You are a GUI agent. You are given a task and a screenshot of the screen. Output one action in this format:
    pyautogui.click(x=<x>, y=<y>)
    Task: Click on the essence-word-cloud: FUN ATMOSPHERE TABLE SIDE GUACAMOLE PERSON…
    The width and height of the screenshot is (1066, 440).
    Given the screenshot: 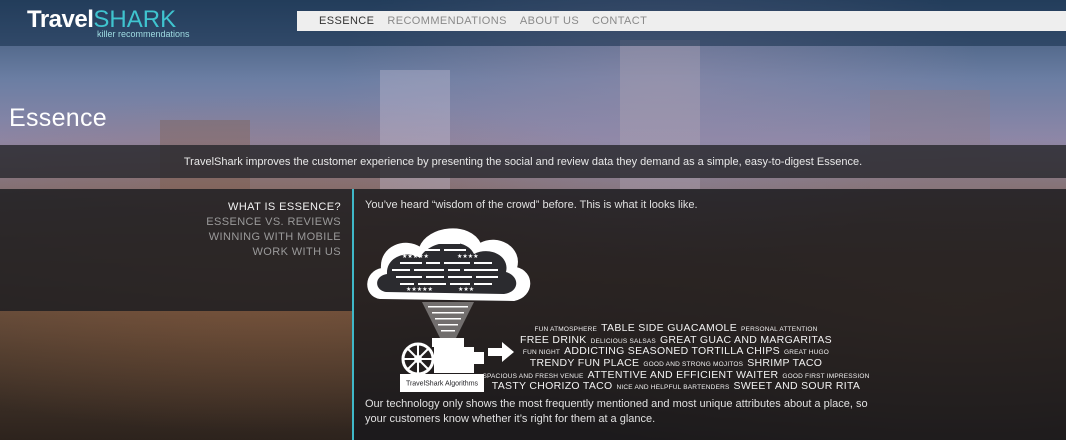 What is the action you would take?
    pyautogui.click(x=676, y=356)
    